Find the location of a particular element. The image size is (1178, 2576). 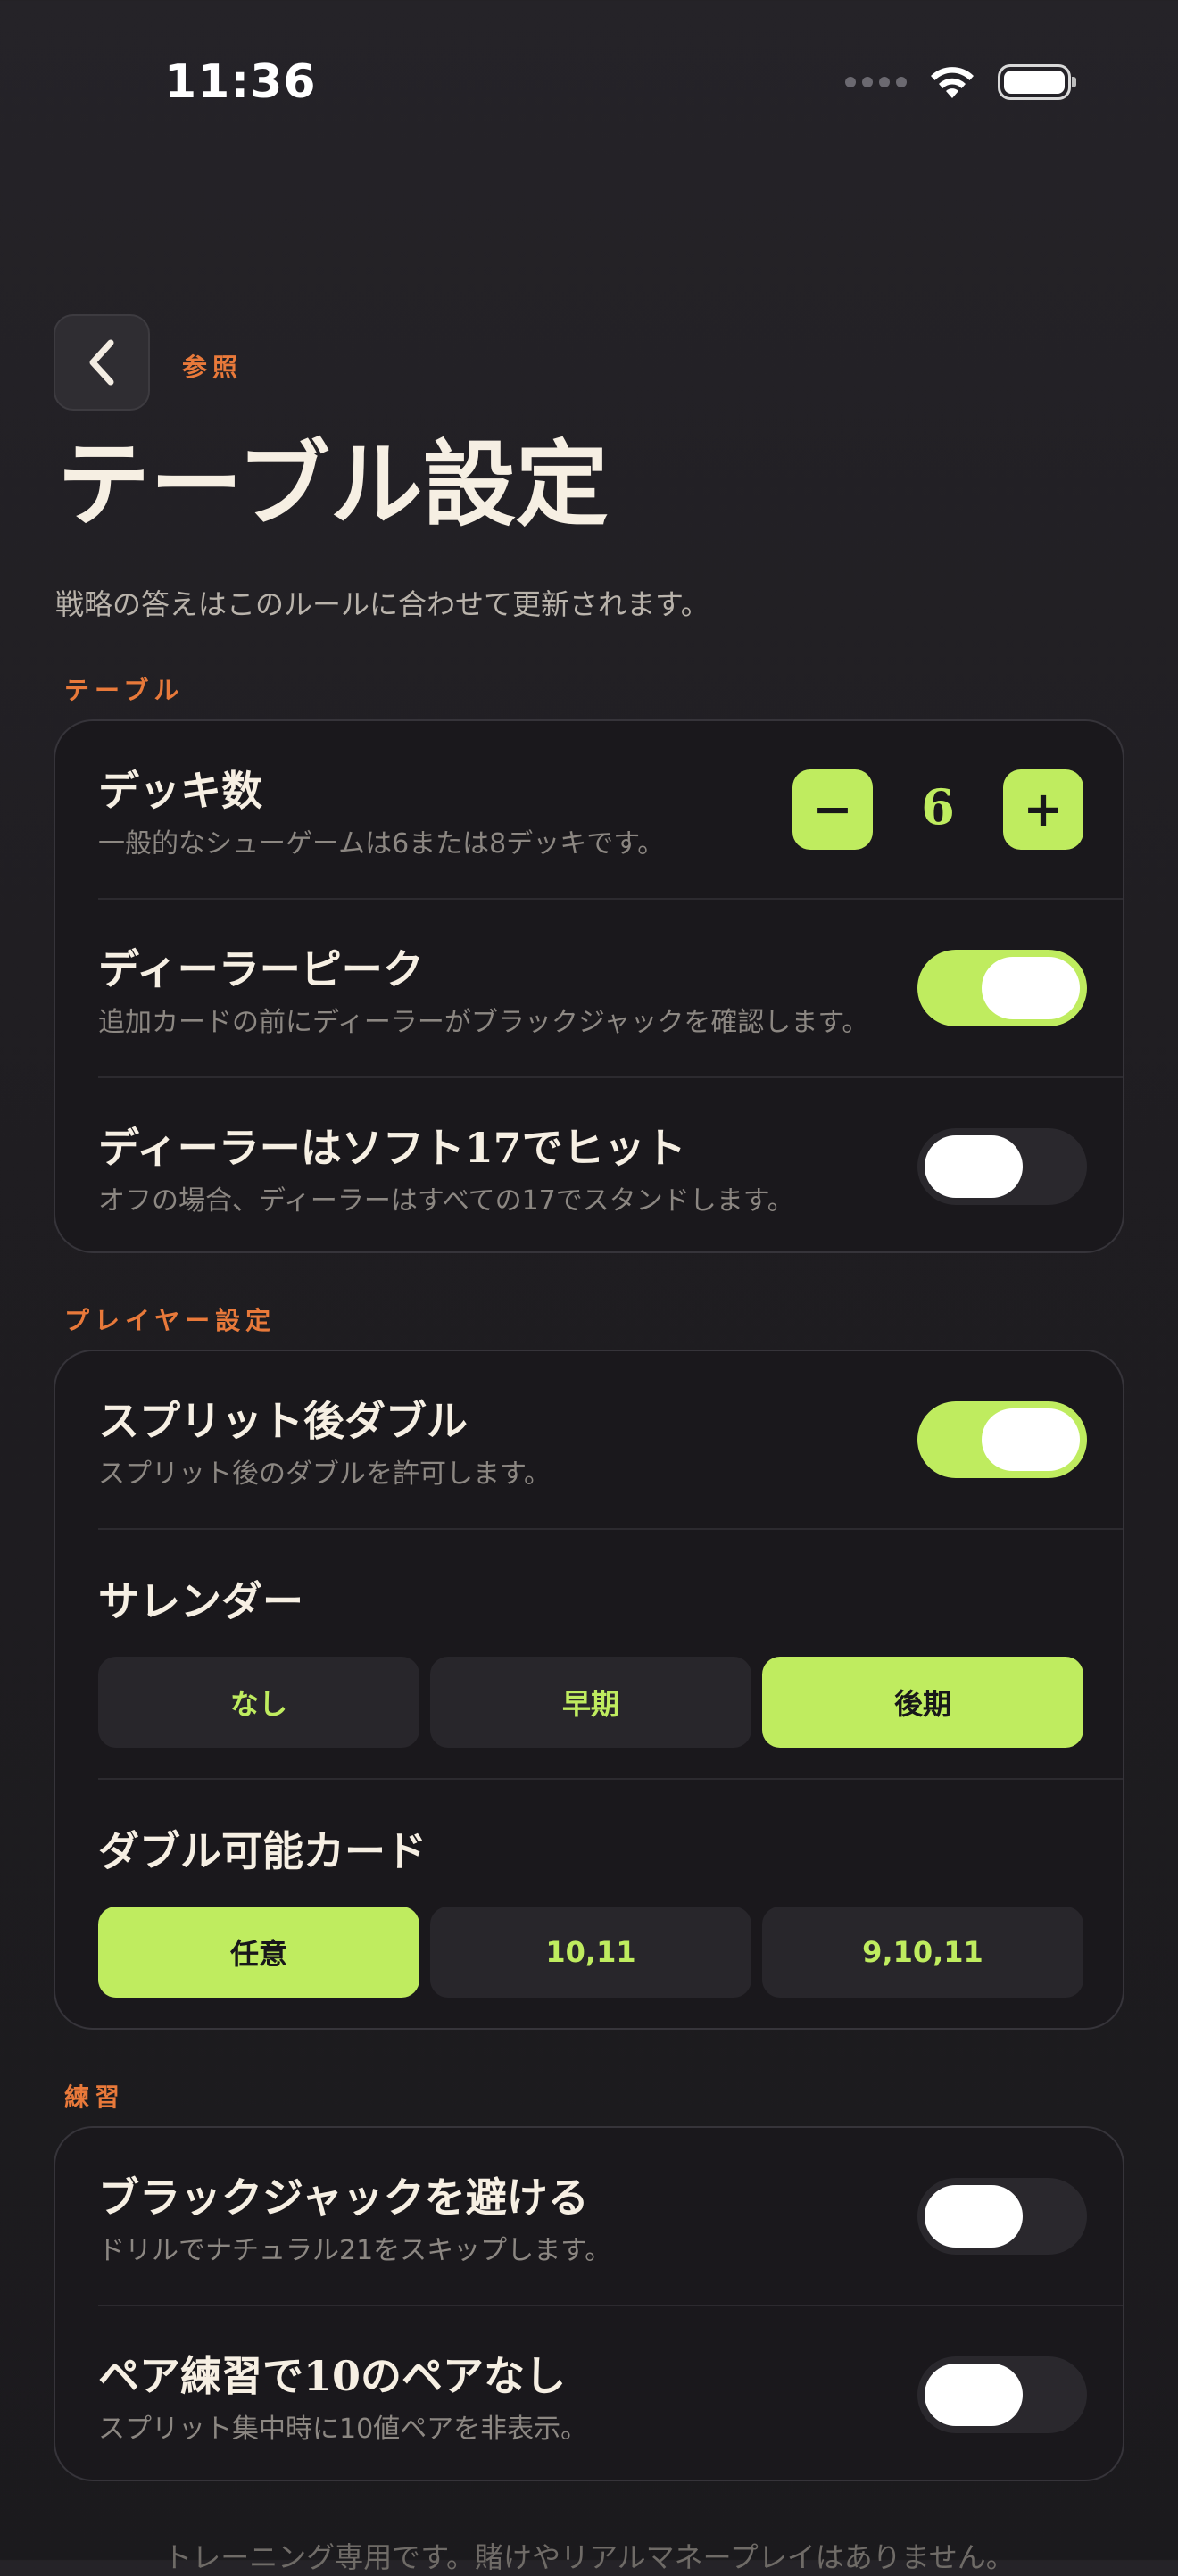

no-ten-pairs-toggle is located at coordinates (1002, 2395).